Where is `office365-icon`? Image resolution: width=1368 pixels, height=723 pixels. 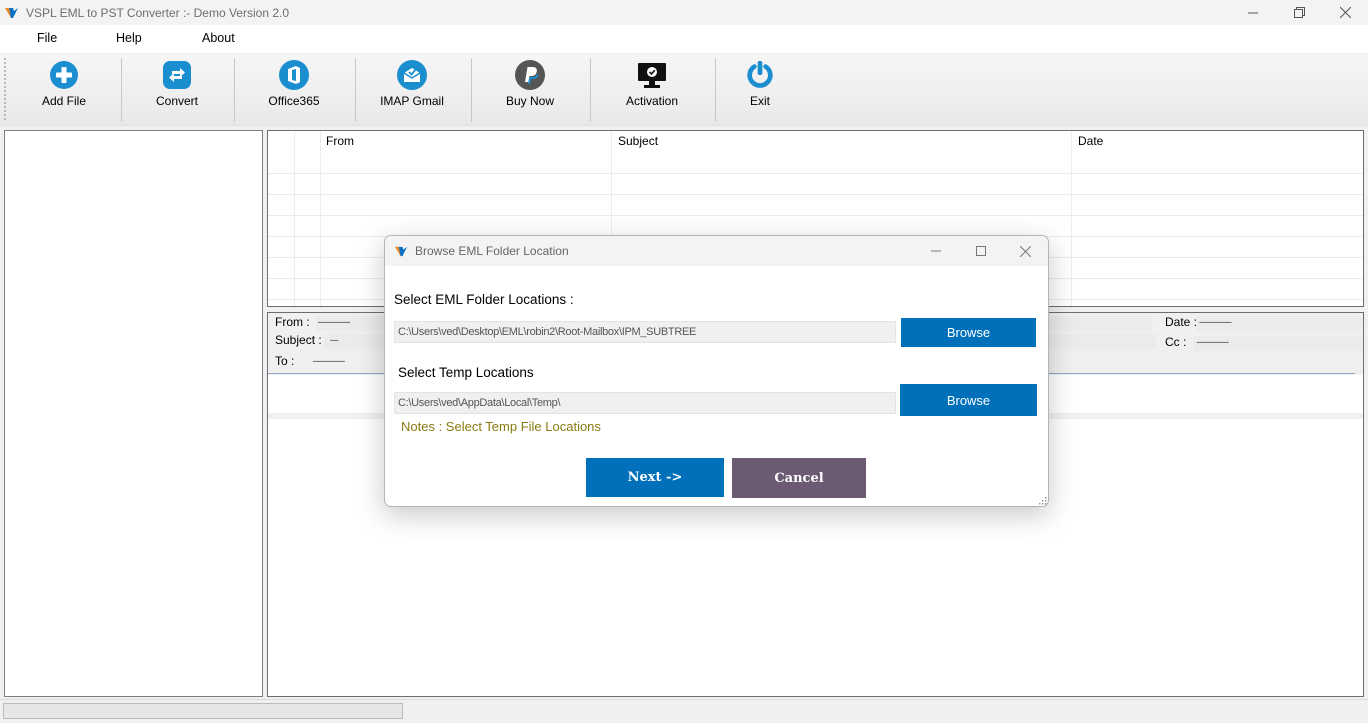
office365-icon is located at coordinates (294, 75).